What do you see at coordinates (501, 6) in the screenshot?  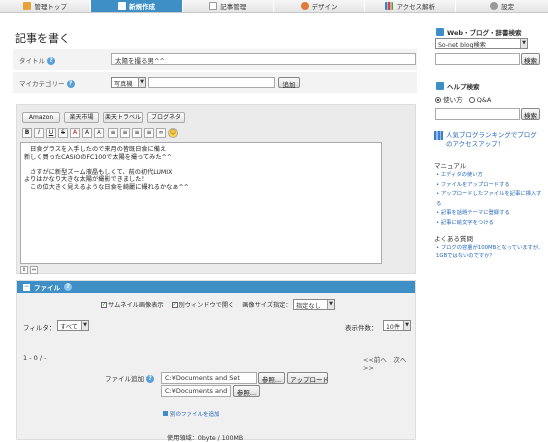 I see `tab-settings: 設定` at bounding box center [501, 6].